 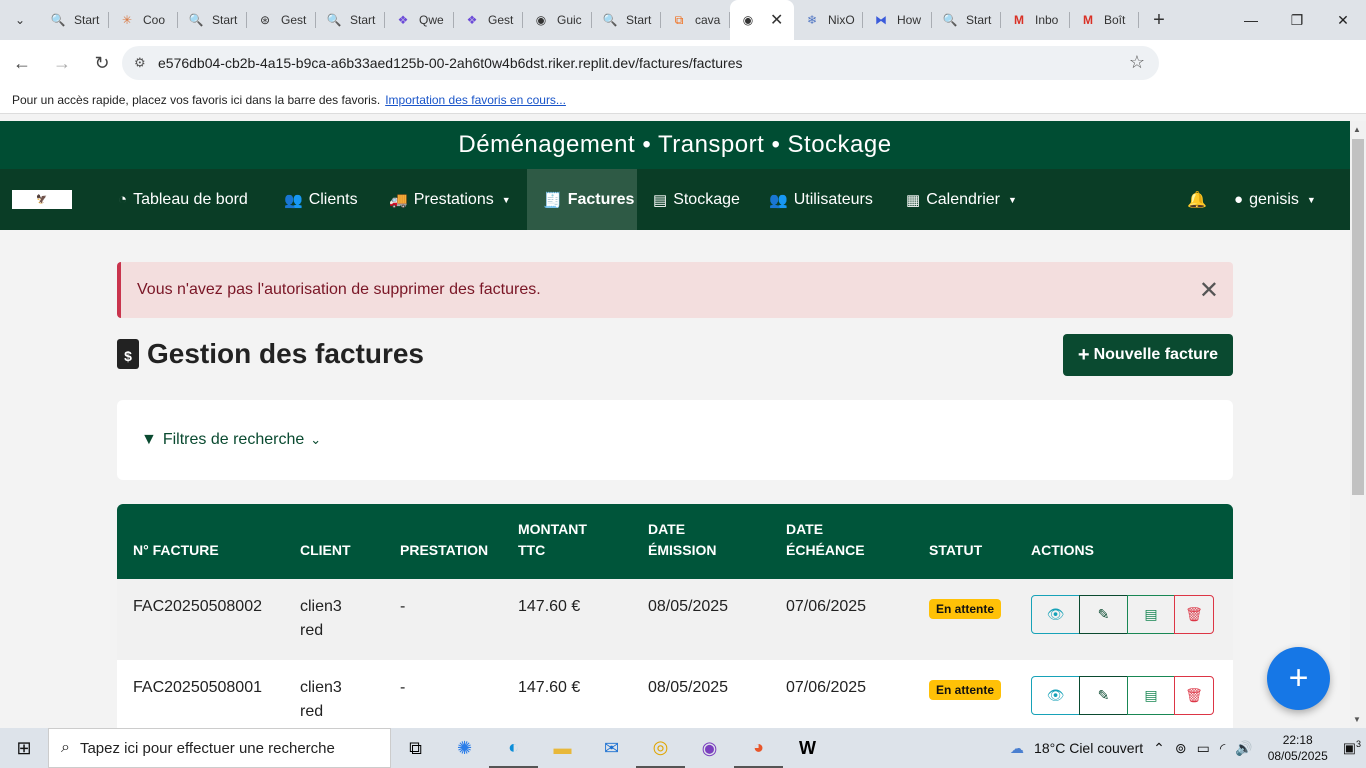 What do you see at coordinates (758, 748) in the screenshot?
I see `firefox-icon: ◕` at bounding box center [758, 748].